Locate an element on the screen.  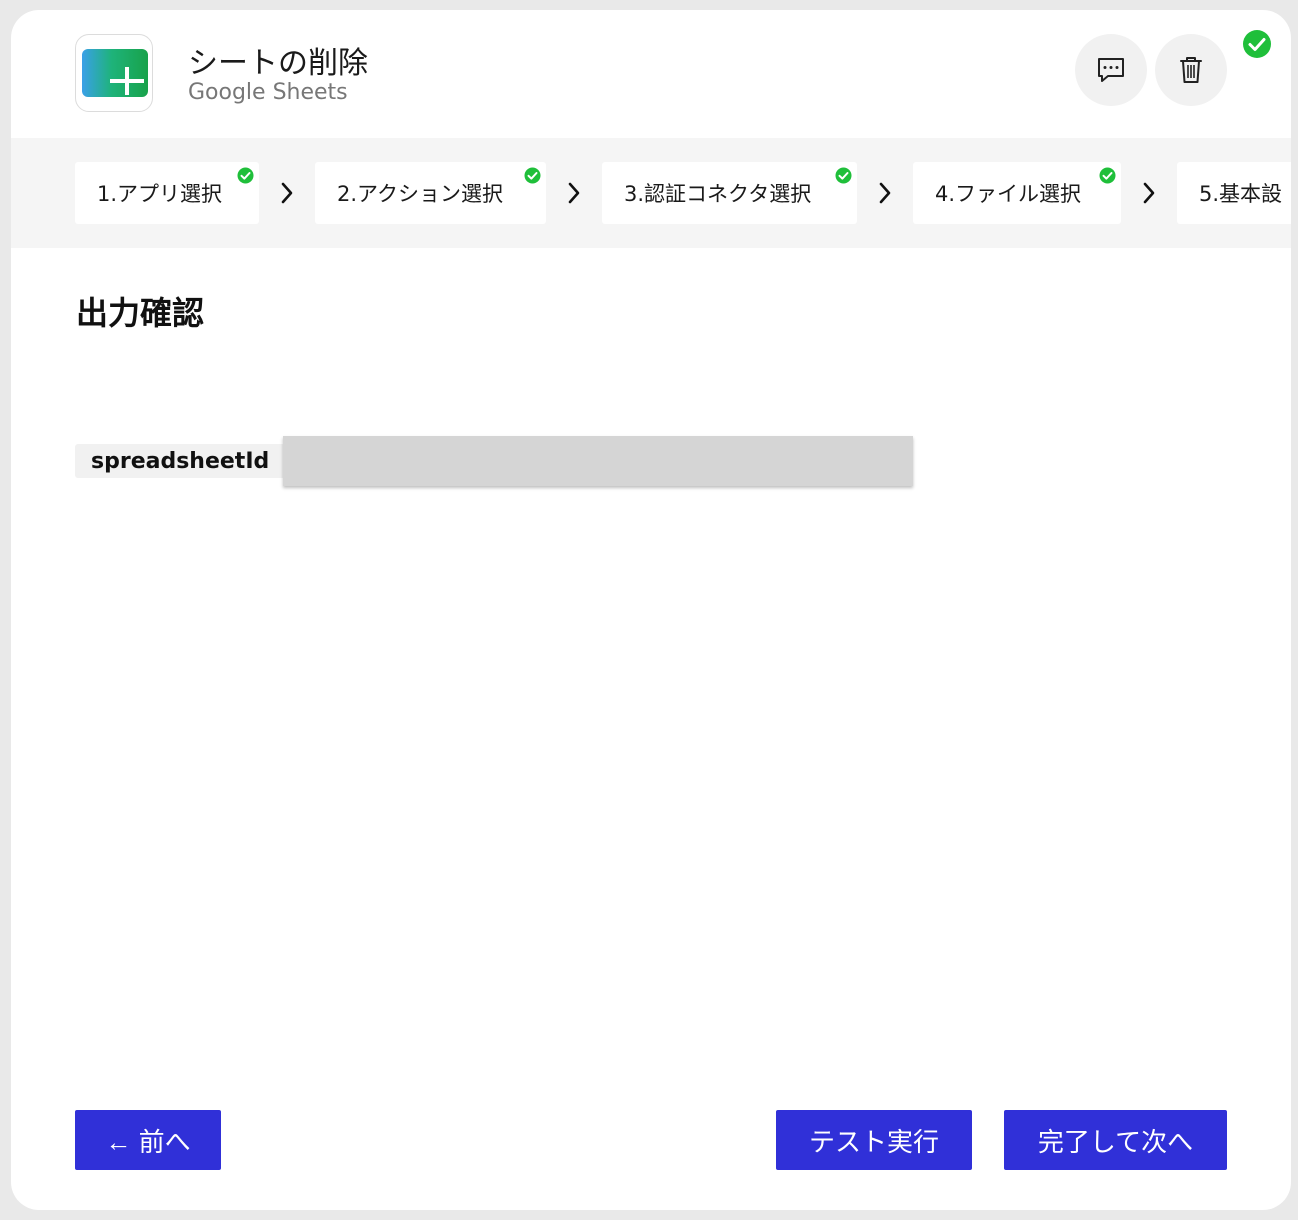
test-run-button: テスト実行 is located at coordinates (874, 1140).